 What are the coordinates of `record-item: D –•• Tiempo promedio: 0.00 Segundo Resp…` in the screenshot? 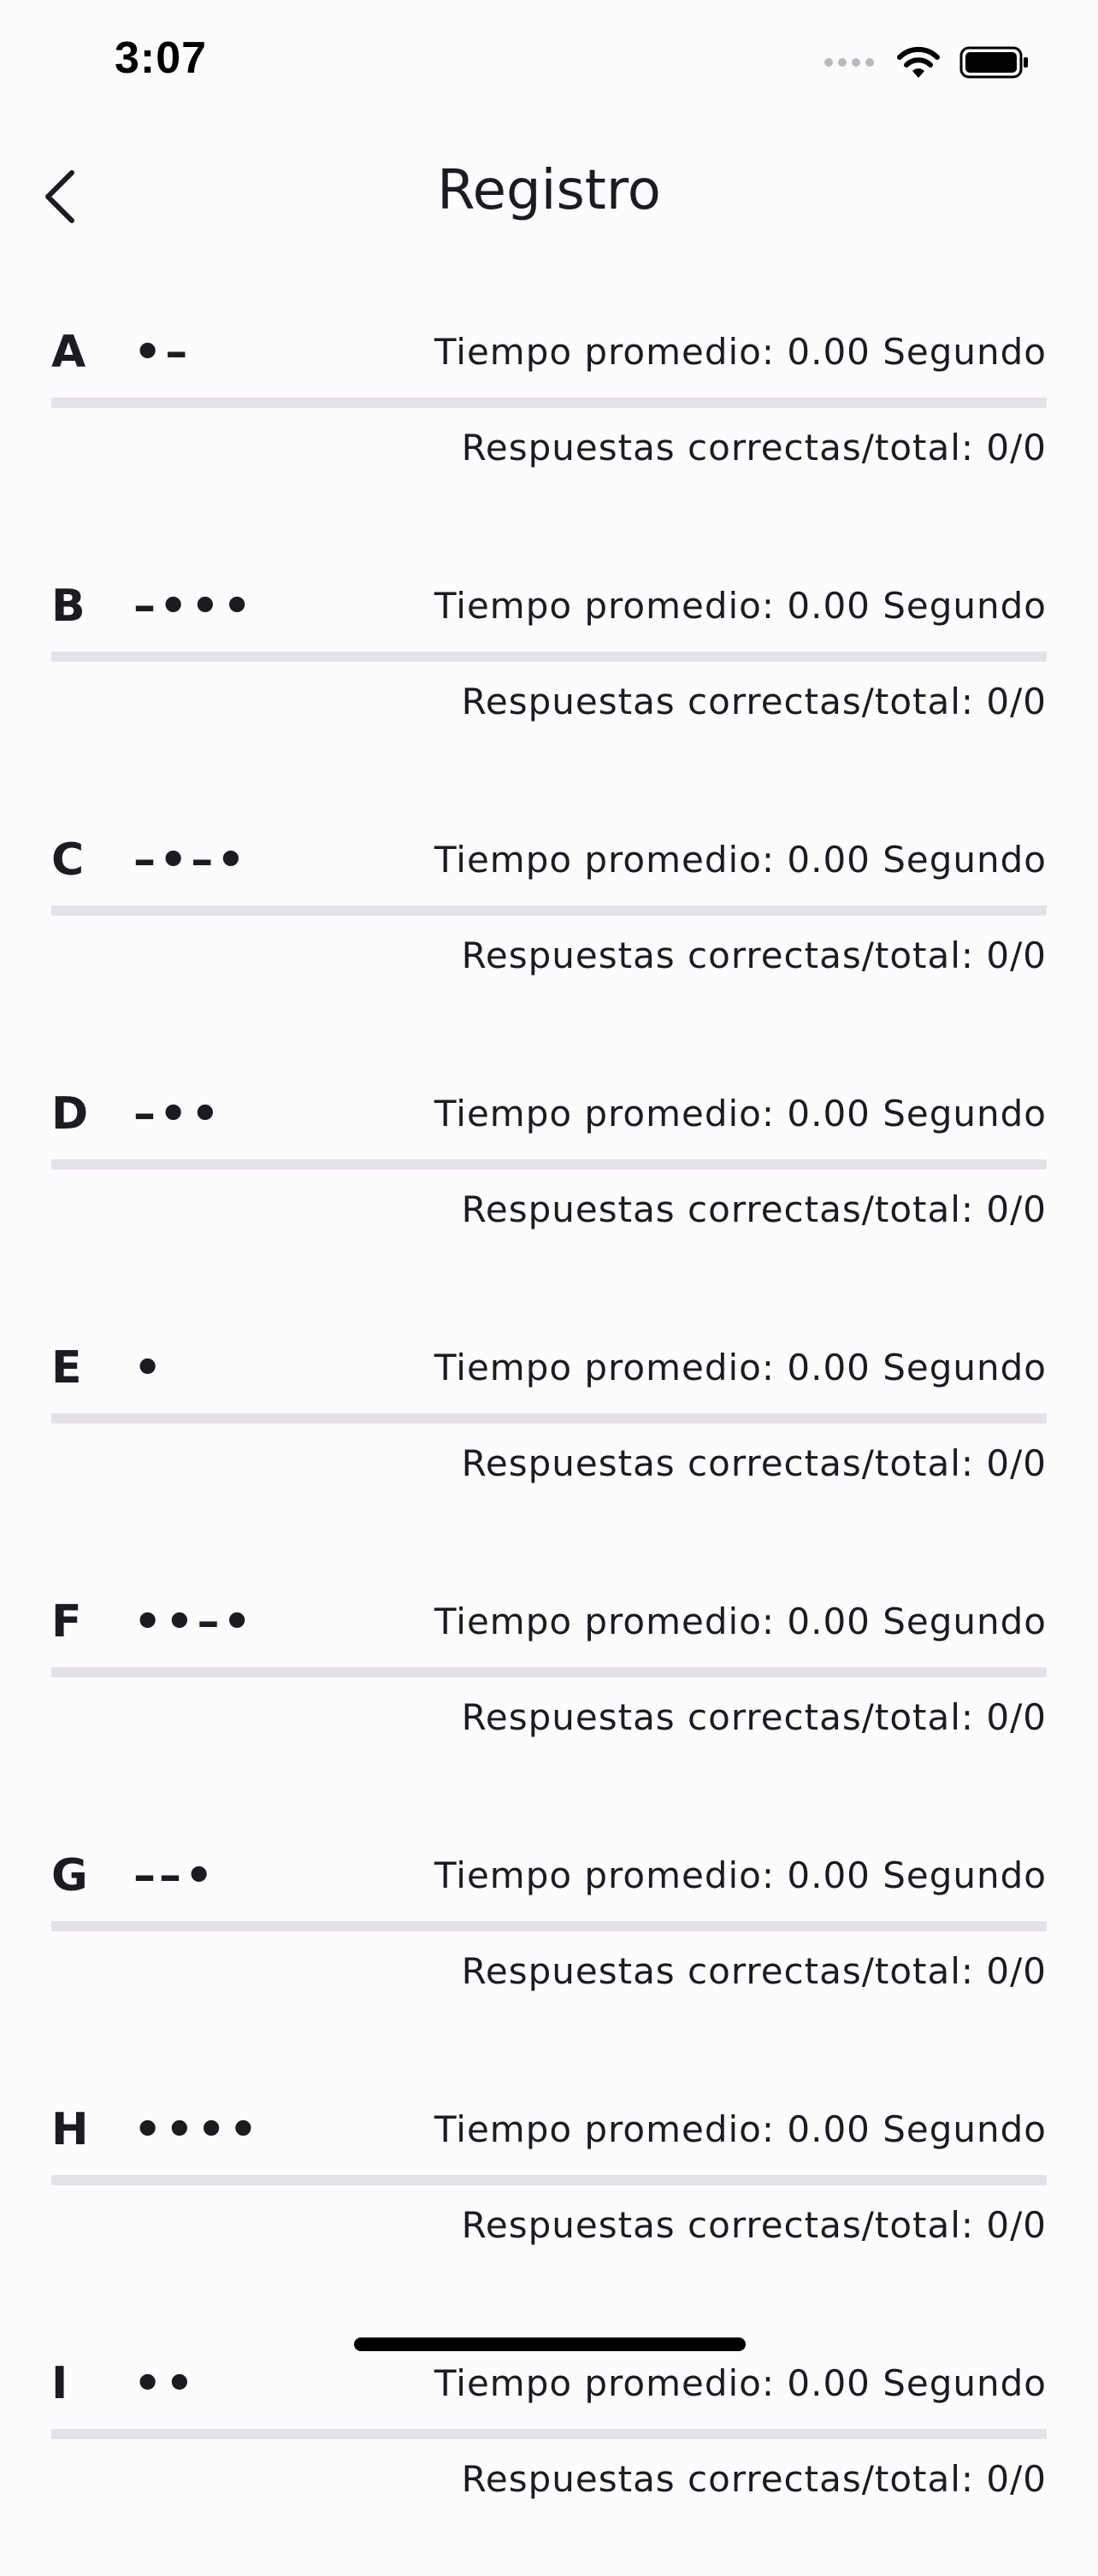 It's located at (549, 1179).